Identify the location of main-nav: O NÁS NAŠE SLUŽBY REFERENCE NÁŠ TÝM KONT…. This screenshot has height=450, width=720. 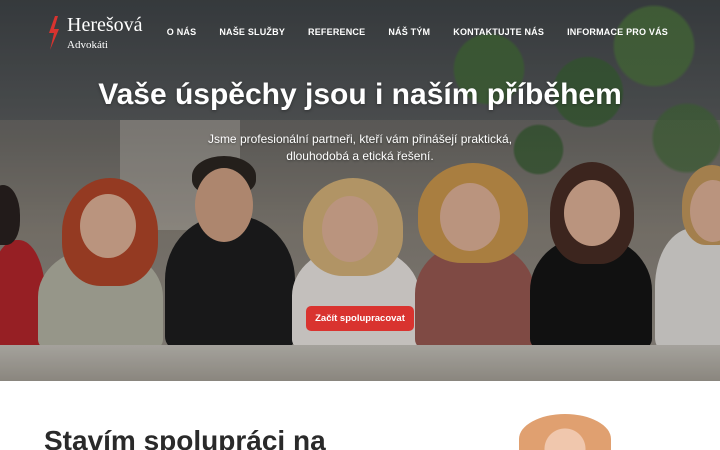
(417, 32).